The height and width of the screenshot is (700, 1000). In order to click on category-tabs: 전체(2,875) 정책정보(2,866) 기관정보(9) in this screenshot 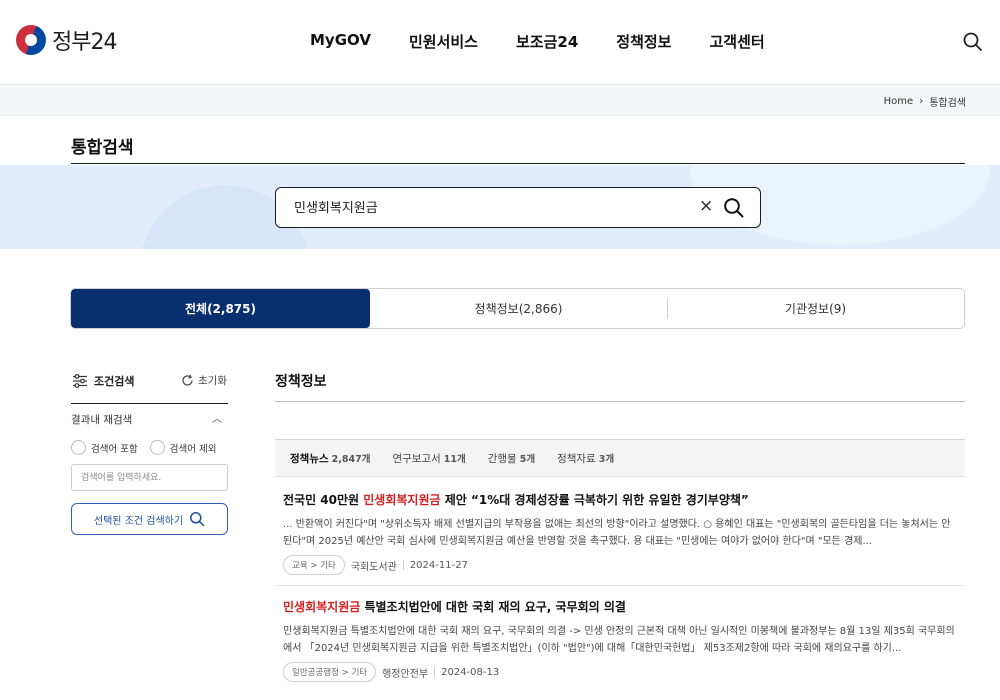, I will do `click(517, 308)`.